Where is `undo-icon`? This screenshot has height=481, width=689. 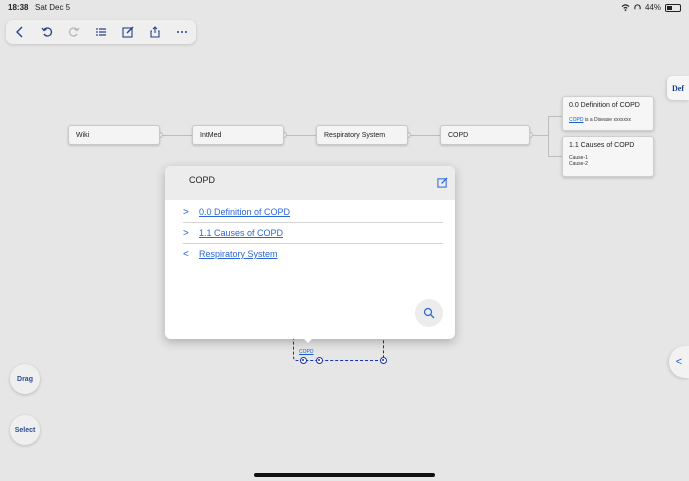
undo-icon is located at coordinates (46, 32).